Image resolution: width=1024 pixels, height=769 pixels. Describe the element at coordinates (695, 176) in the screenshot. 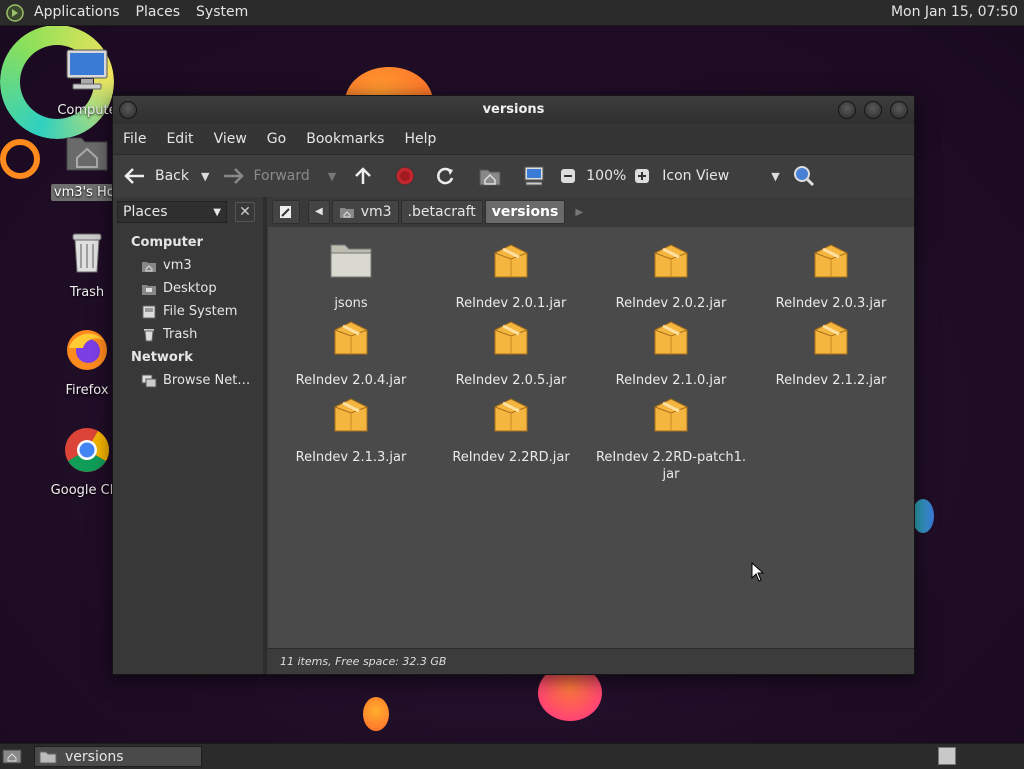

I see `view-mode-select: Icon View` at that location.